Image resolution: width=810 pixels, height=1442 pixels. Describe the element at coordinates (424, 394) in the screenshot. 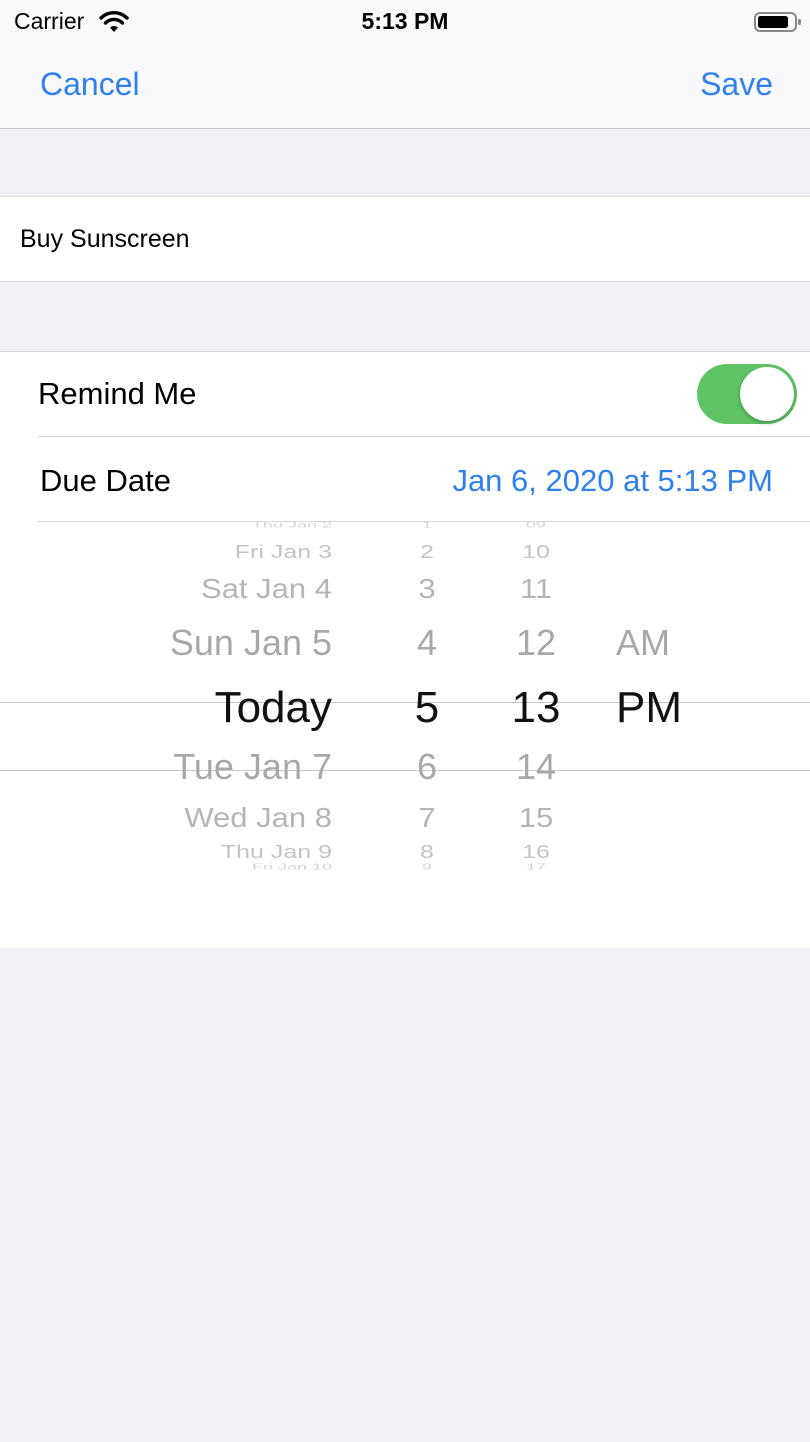

I see `remind-me-row: Remind Me` at that location.